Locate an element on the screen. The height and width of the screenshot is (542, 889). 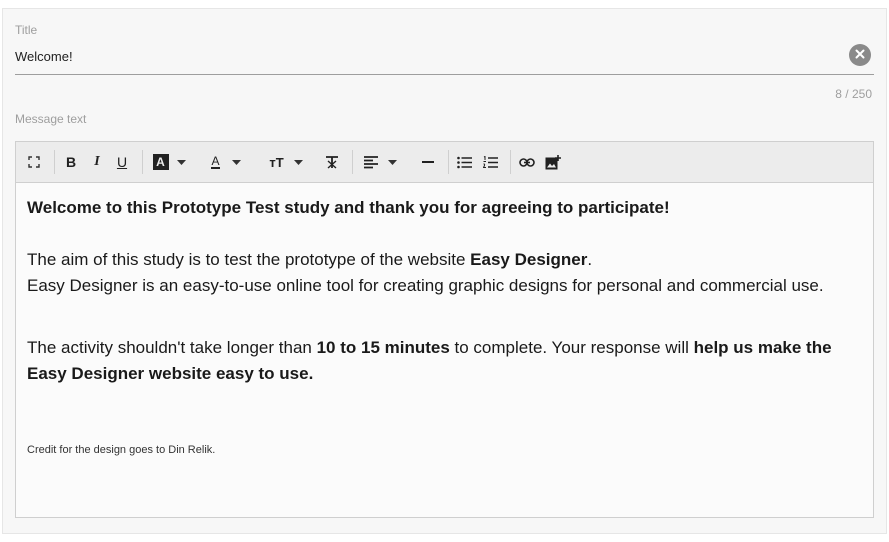
insert-image-icon is located at coordinates (553, 162).